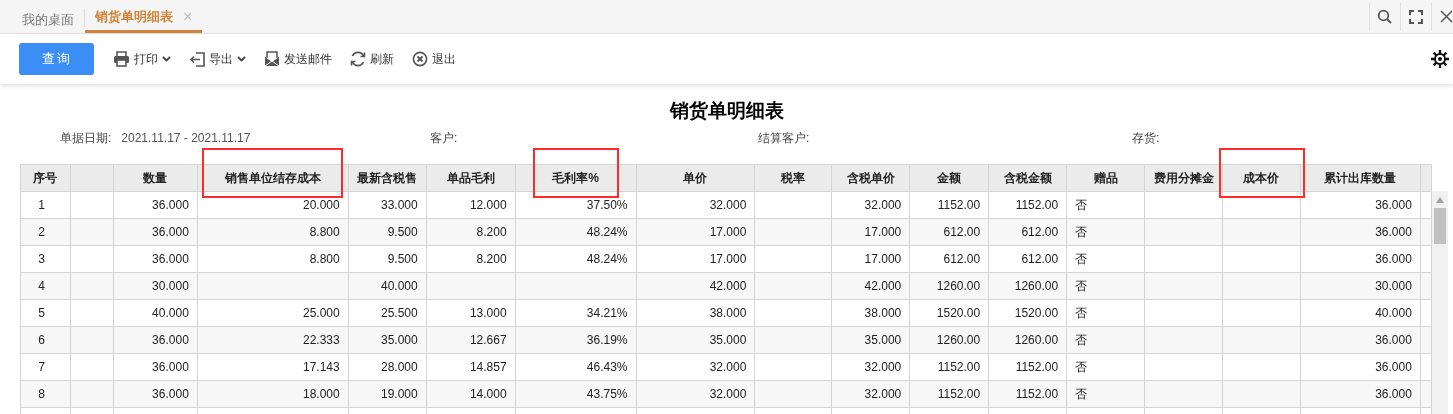 The image size is (1453, 414). What do you see at coordinates (471, 313) in the screenshot?
I see `table-cell: 13.000` at bounding box center [471, 313].